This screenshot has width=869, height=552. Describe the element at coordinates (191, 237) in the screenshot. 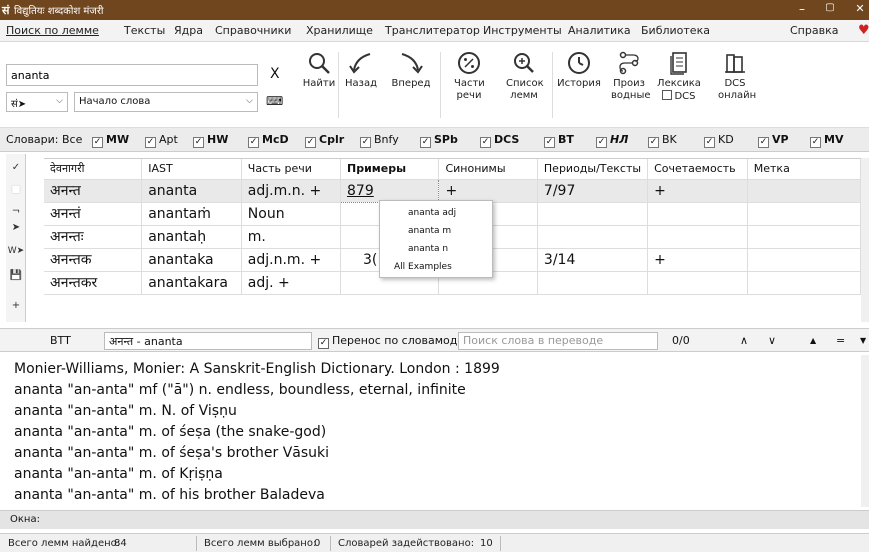

I see `cell-iast: anantaḥ` at that location.